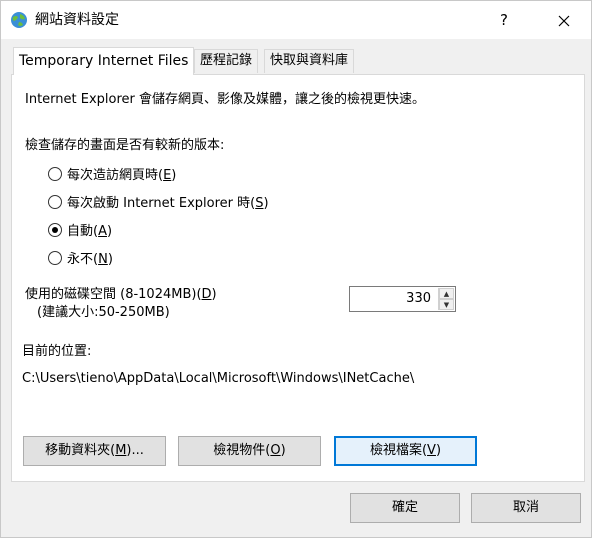  Describe the element at coordinates (446, 293) in the screenshot. I see `spin-up-arrow-icon: ▲` at that location.